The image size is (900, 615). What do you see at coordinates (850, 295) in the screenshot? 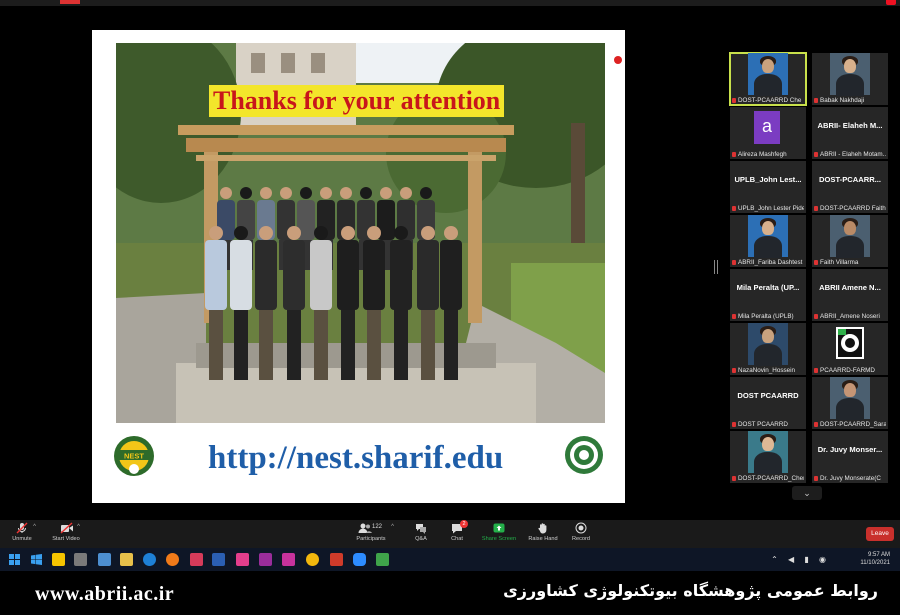
I see `participant-tile: ABRII Amene N... ABRII_Amene Noseri` at bounding box center [850, 295].